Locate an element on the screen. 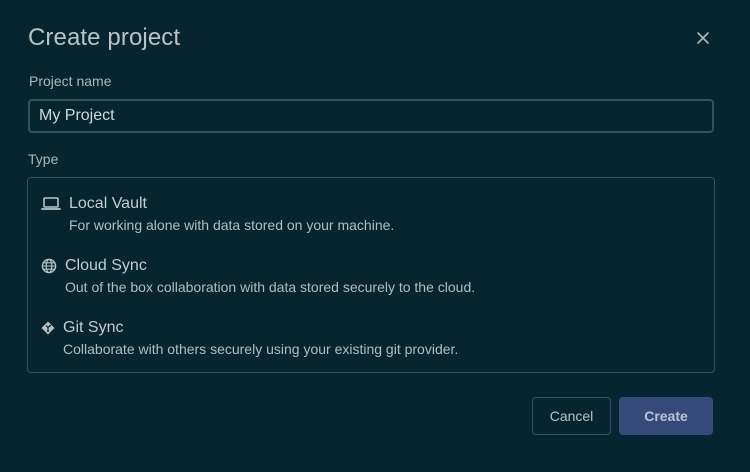  local-vault-title: Local Vault is located at coordinates (108, 203).